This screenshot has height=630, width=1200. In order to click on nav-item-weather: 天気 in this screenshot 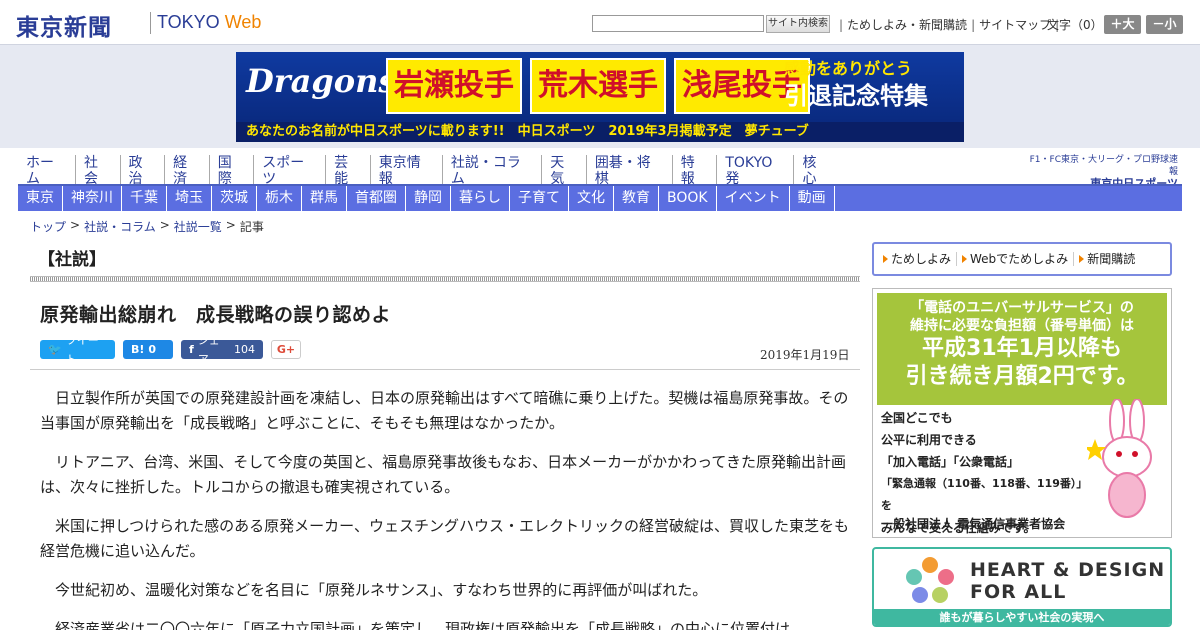, I will do `click(564, 171)`.